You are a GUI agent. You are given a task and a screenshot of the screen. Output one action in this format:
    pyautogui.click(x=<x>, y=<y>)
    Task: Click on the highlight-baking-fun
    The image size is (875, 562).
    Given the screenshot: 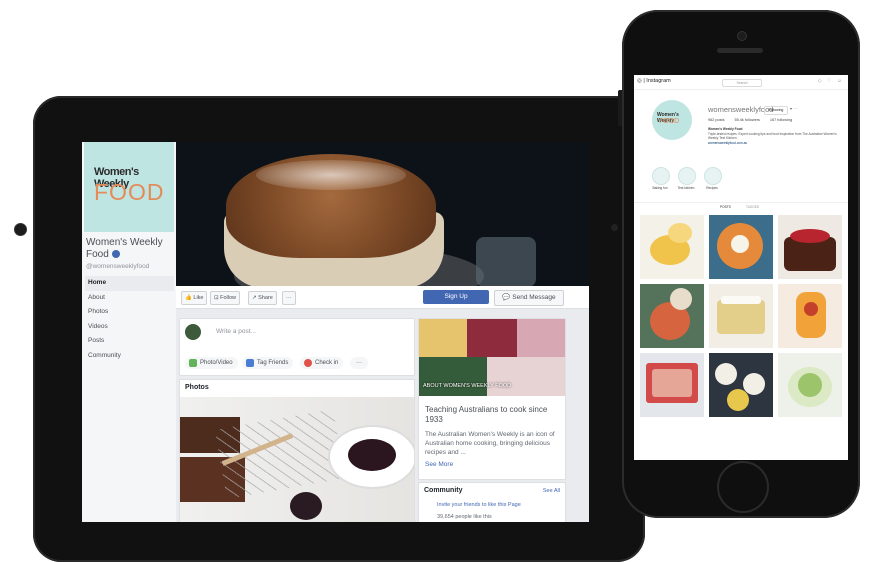 What is the action you would take?
    pyautogui.click(x=661, y=176)
    